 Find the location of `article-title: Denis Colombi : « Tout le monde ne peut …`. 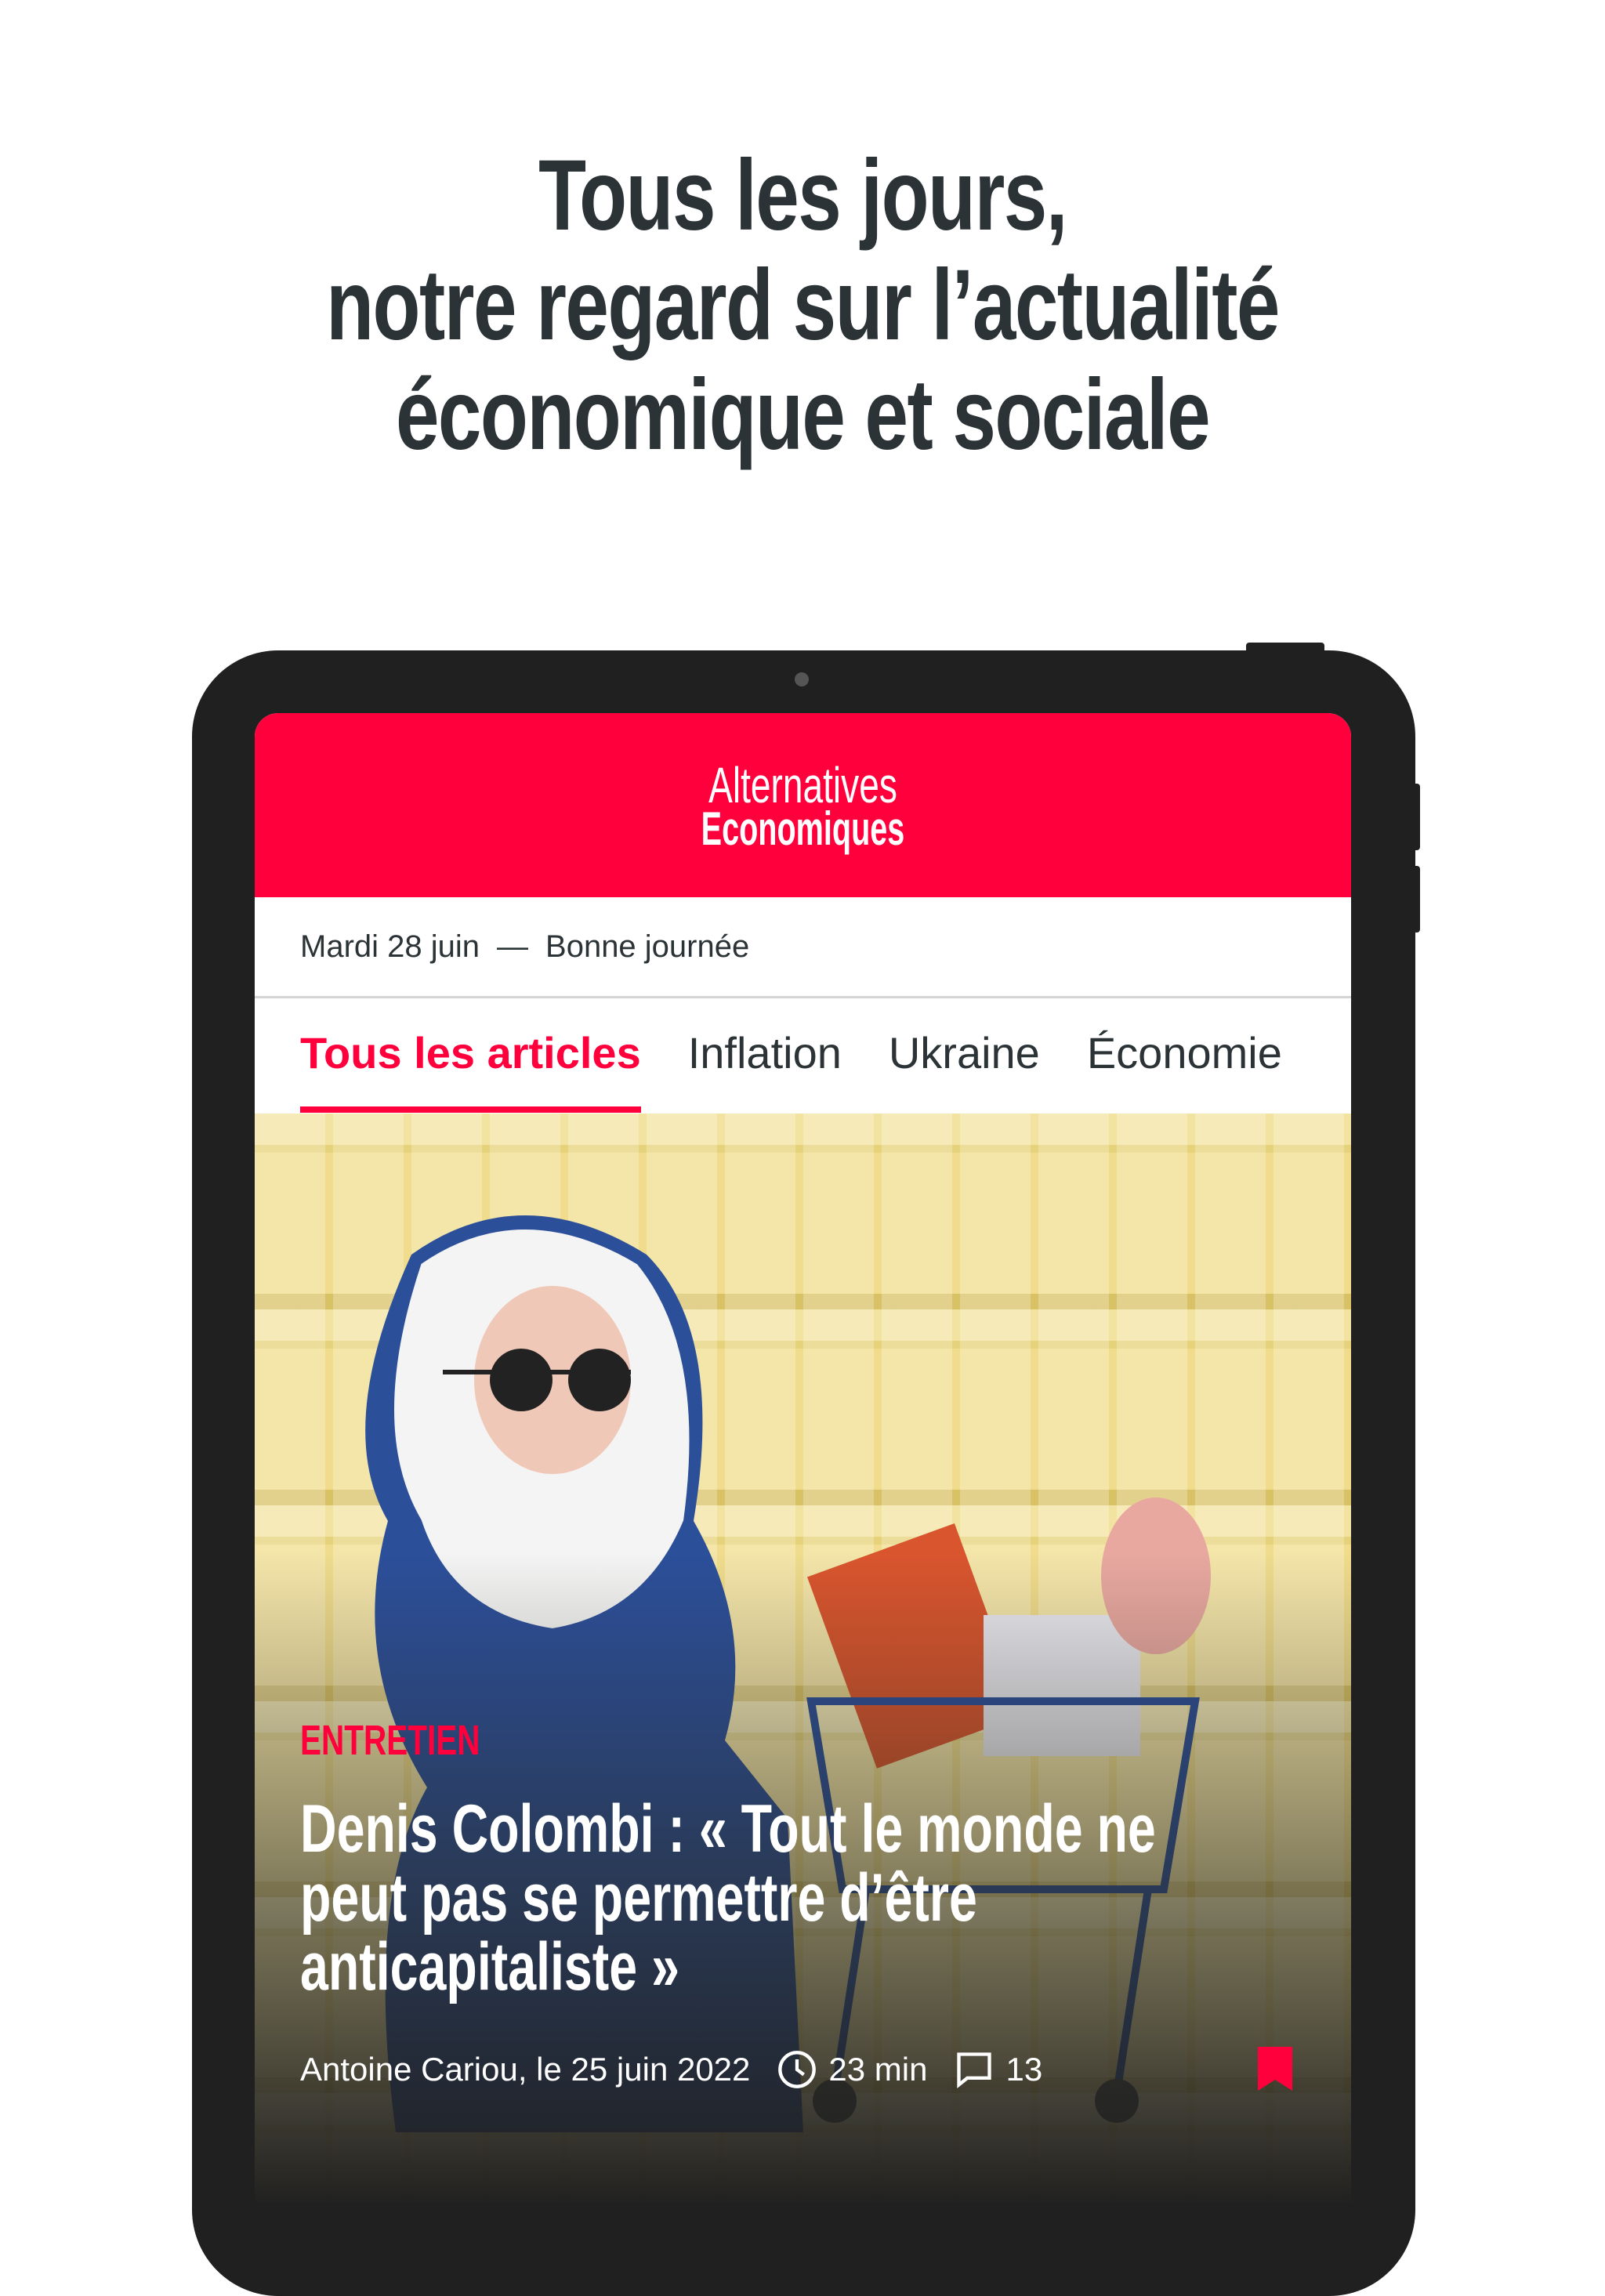

article-title: Denis Colombi : « Tout le monde ne peut … is located at coordinates (741, 1897).